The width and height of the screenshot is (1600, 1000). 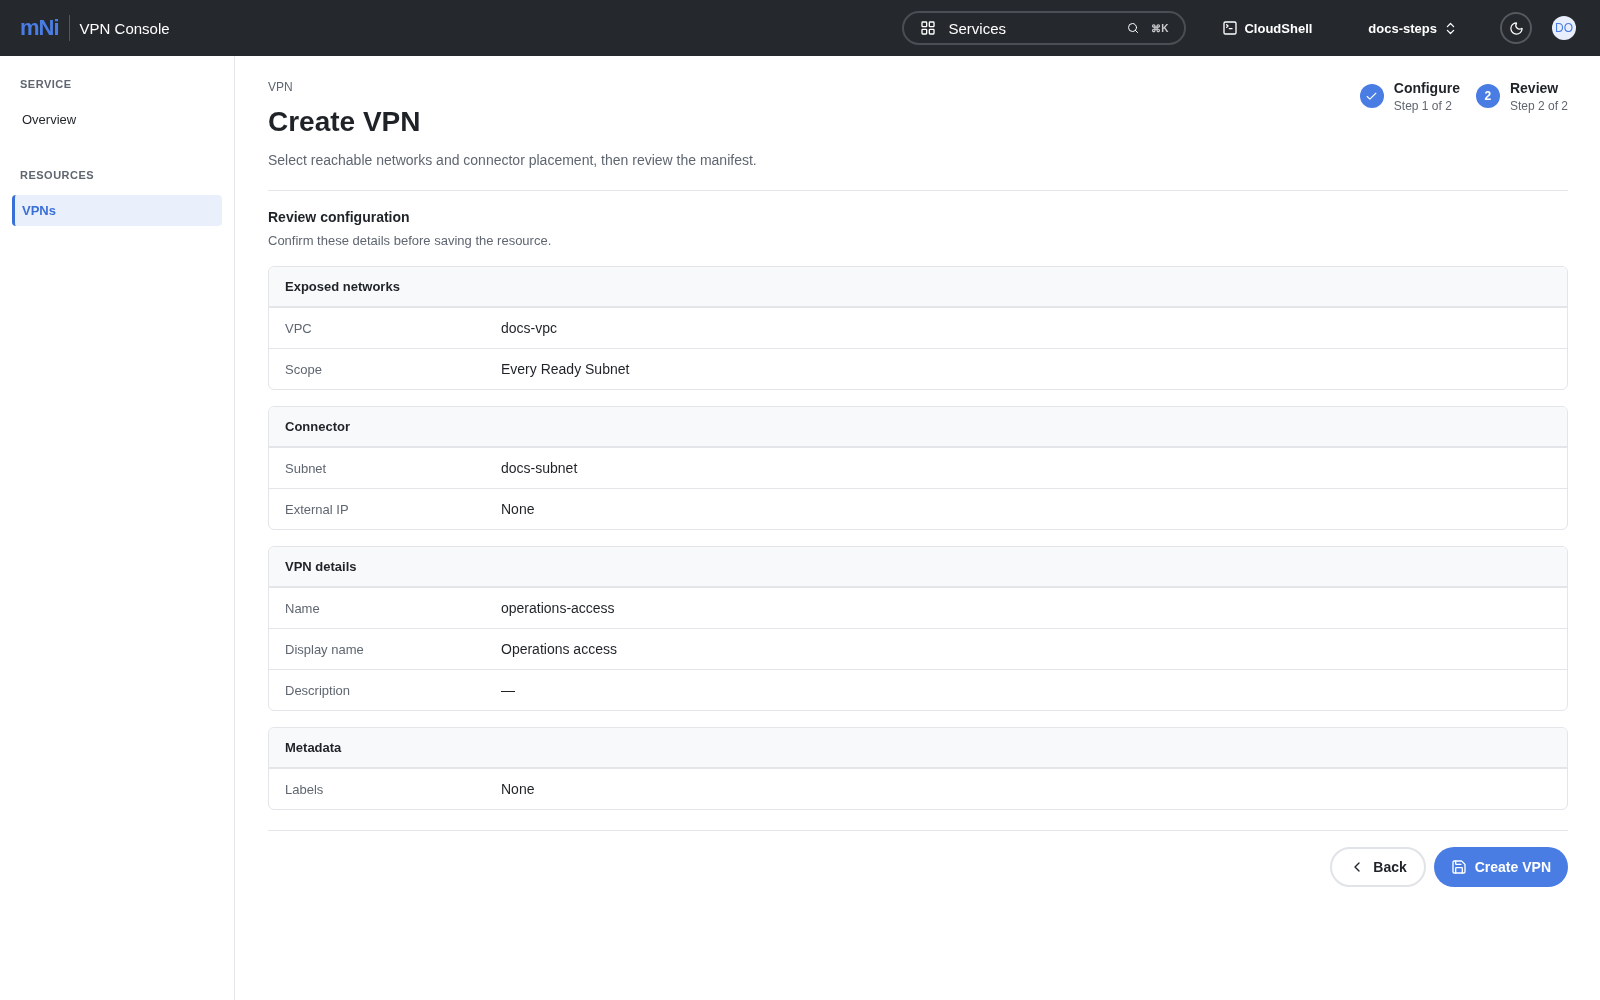 I want to click on field-value: operations-access, so click(x=558, y=608).